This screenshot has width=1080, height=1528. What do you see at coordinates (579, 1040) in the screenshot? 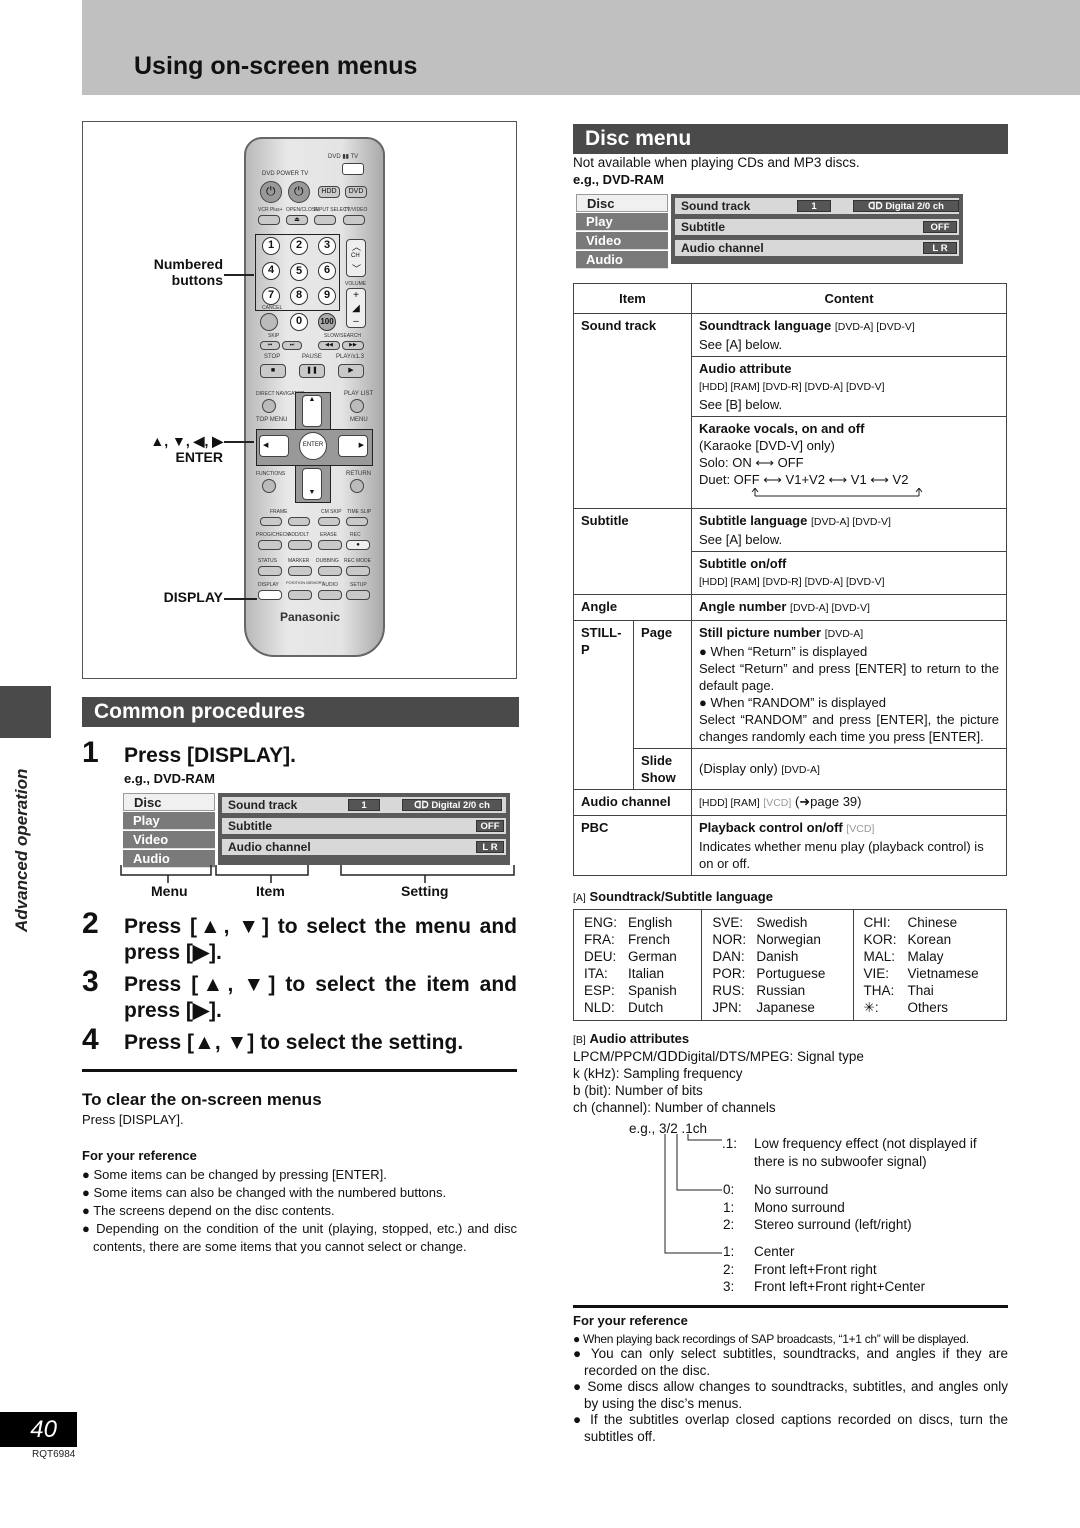
I see `heading-prefix: [B]` at bounding box center [579, 1040].